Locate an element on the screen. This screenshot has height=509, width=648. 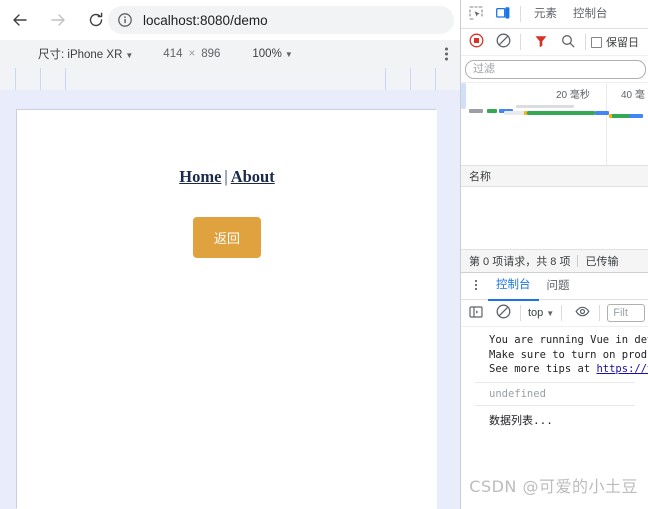
tab-elements: 元素 is located at coordinates (545, 14).